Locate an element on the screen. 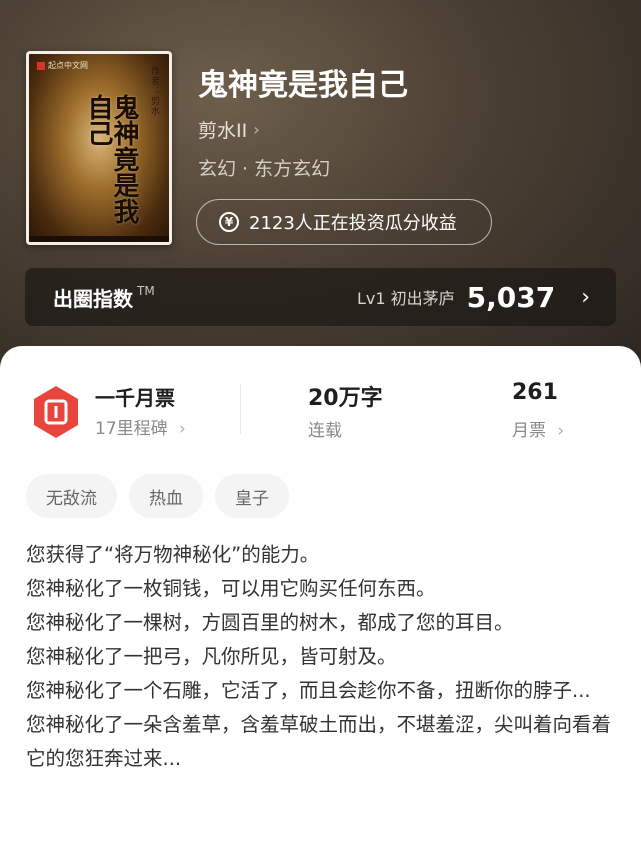  synopsis-line: 您获得了“将万物神秘化”的能力。 is located at coordinates (173, 554).